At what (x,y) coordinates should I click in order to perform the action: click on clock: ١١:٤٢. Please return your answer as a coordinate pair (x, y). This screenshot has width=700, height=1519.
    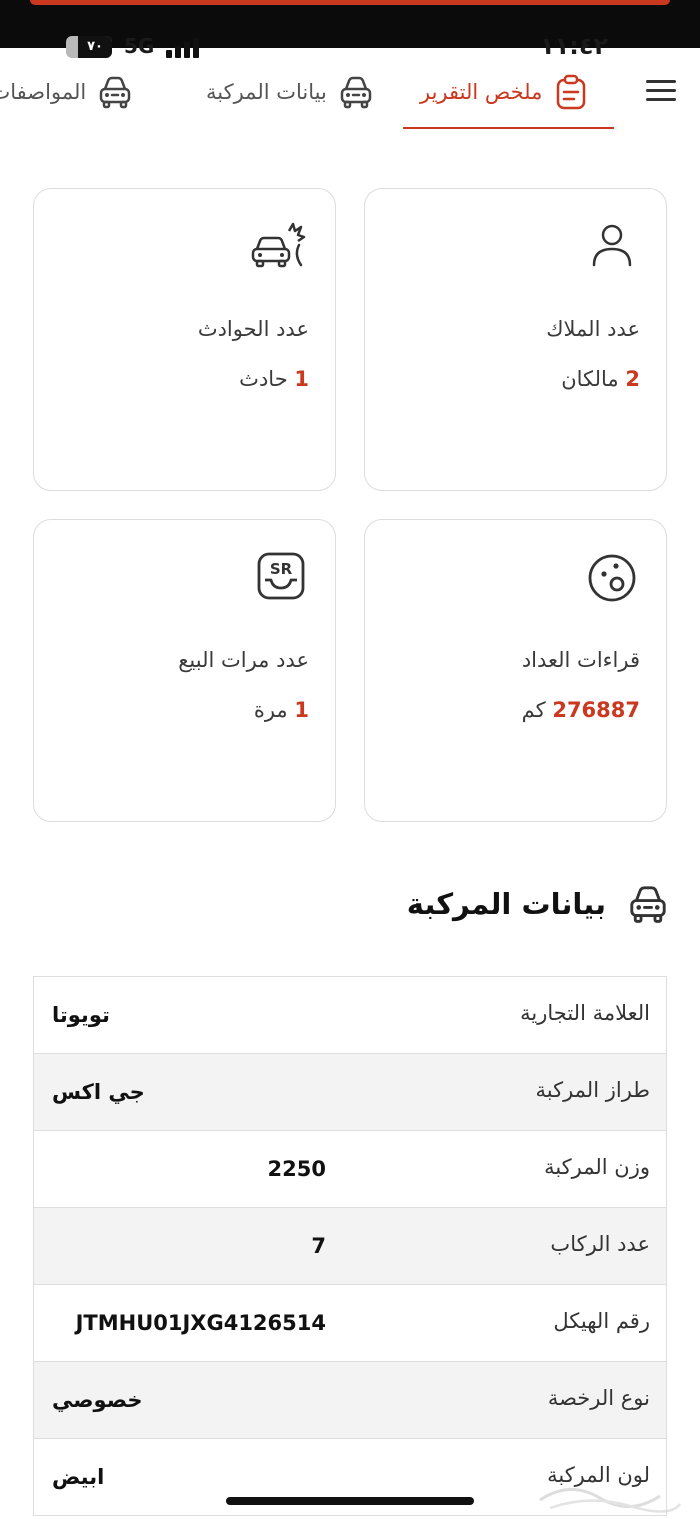
    Looking at the image, I should click on (574, 46).